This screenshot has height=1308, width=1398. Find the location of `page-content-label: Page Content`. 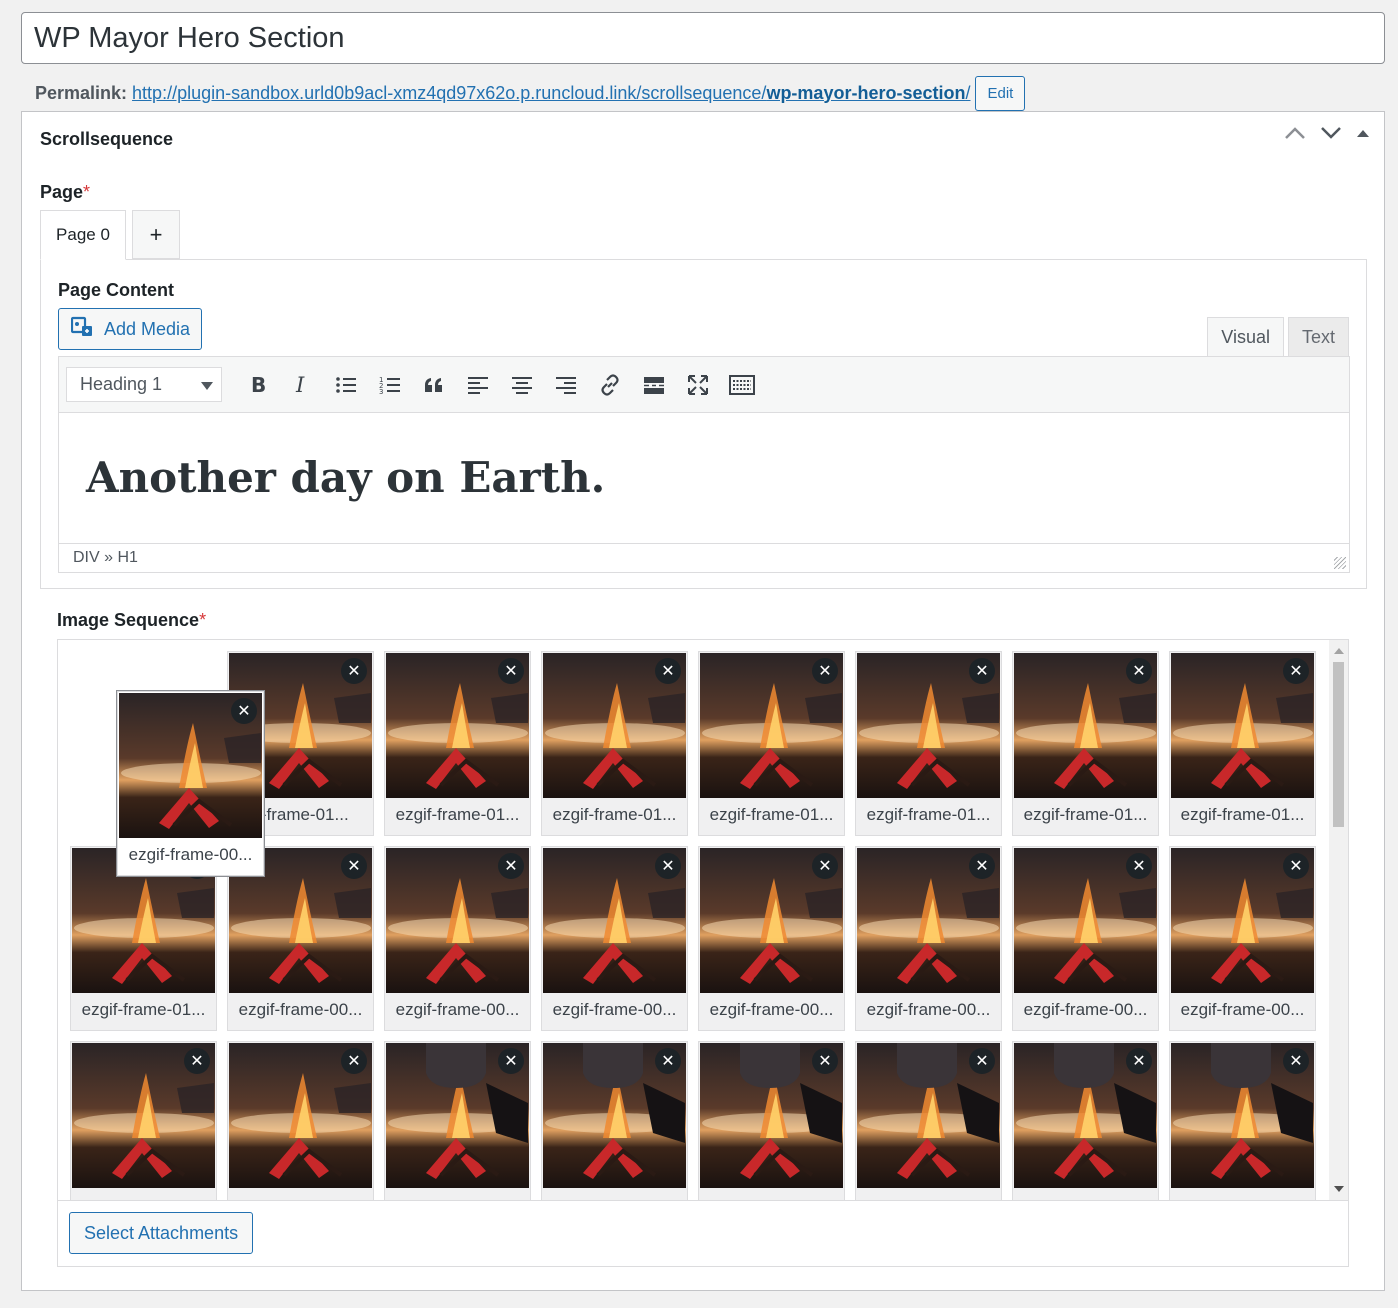

page-content-label: Page Content is located at coordinates (116, 290).